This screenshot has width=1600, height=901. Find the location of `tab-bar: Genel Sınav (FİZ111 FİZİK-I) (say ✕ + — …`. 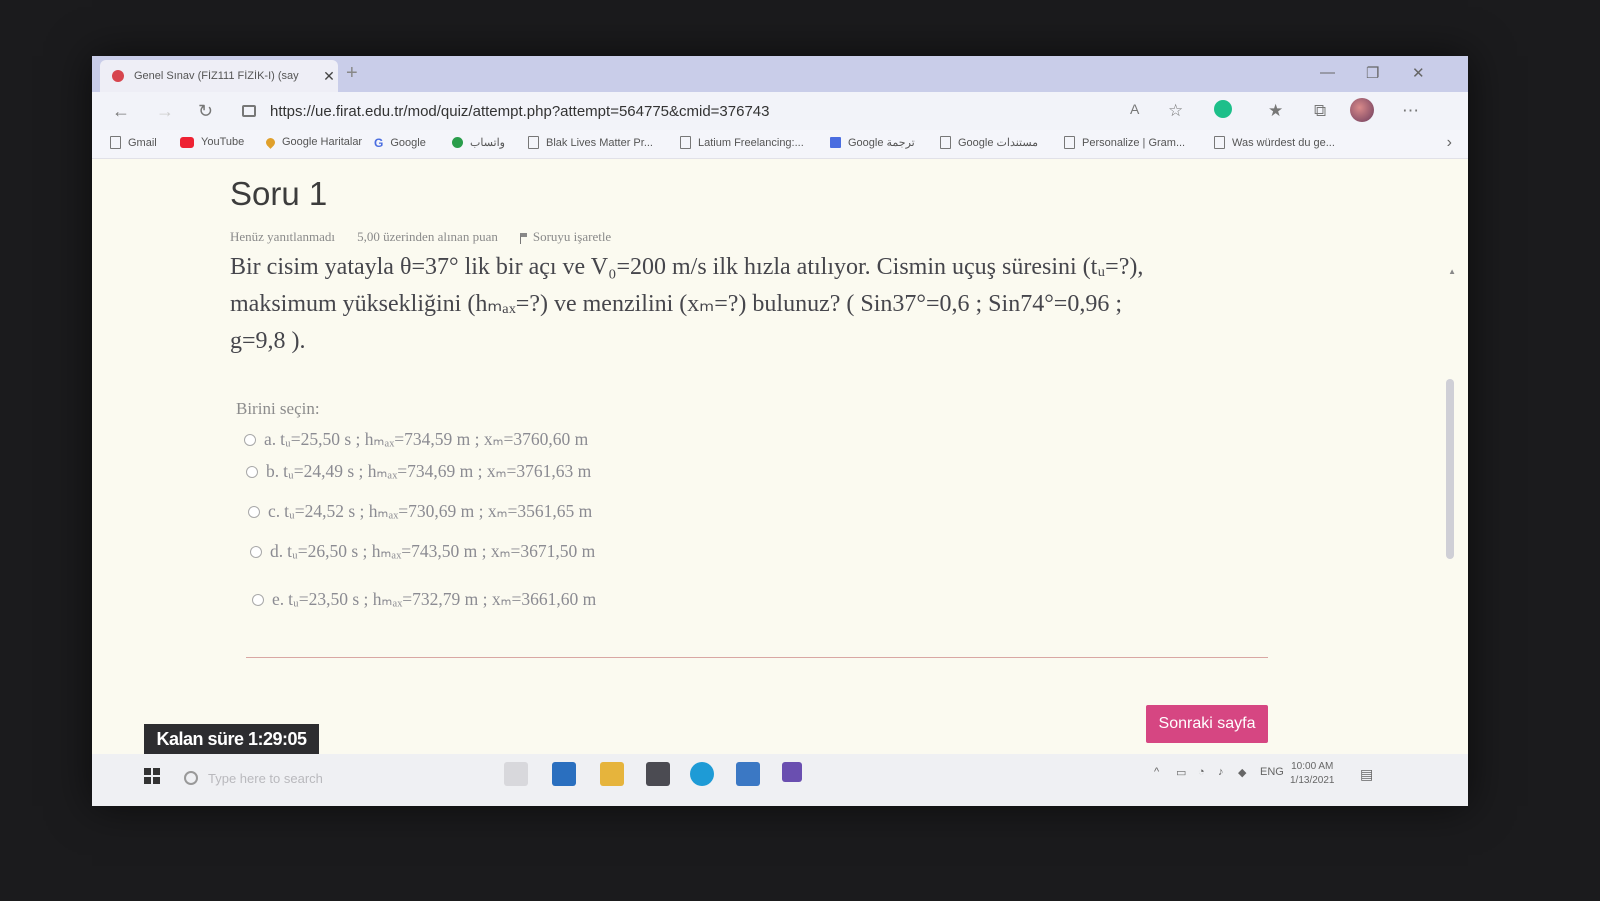

tab-bar: Genel Sınav (FİZ111 FİZİK-I) (say ✕ + — … is located at coordinates (780, 74).